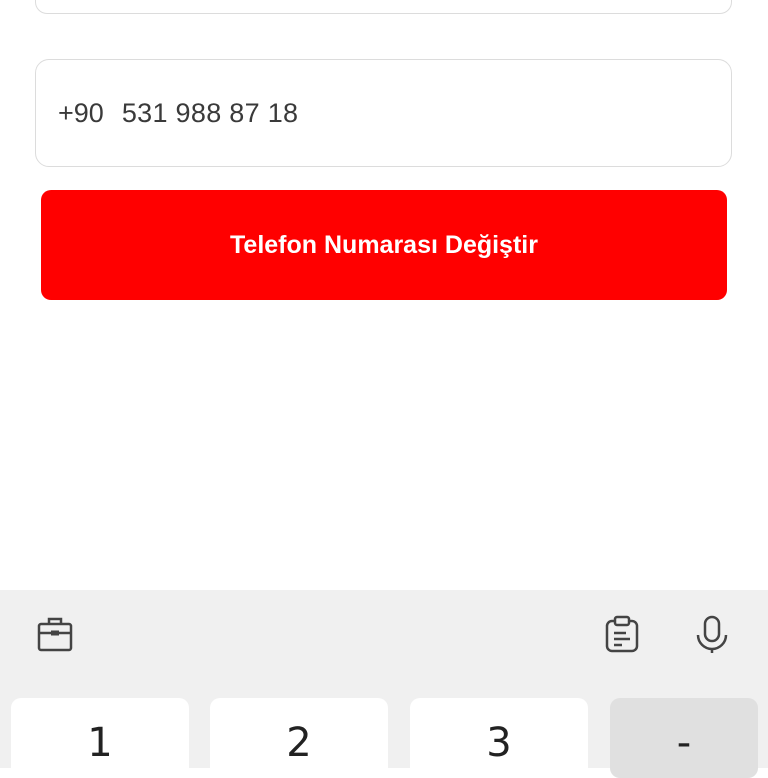  What do you see at coordinates (81, 112) in the screenshot?
I see `country-code: +90` at bounding box center [81, 112].